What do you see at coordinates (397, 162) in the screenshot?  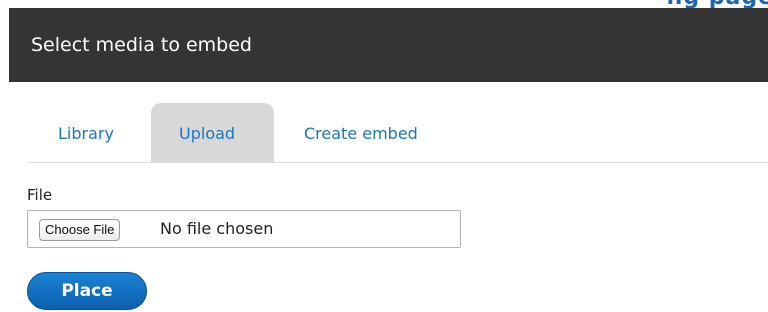 I see `tabs-divider` at bounding box center [397, 162].